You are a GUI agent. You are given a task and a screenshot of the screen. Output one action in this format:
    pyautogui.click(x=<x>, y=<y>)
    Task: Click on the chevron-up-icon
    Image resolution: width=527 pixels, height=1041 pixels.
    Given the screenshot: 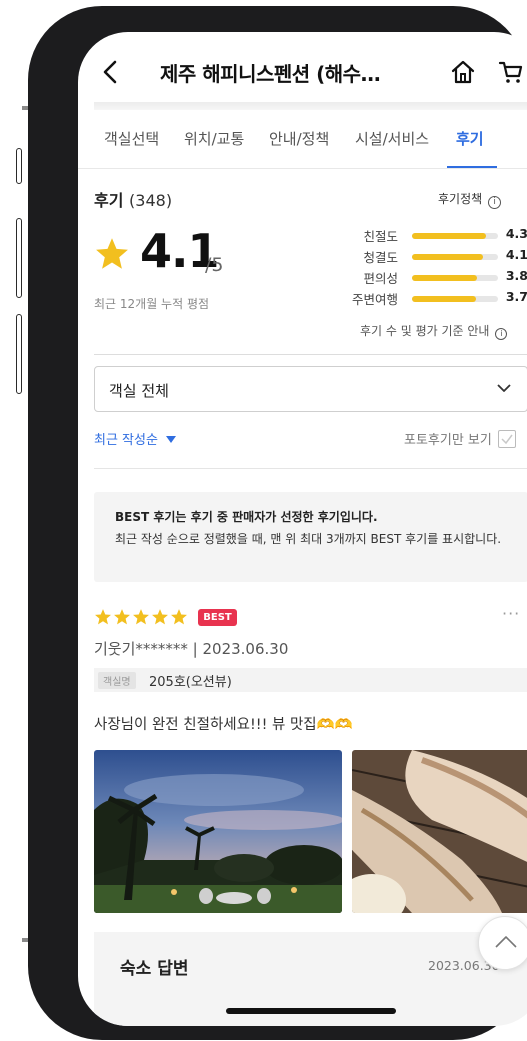 What is the action you would take?
    pyautogui.click(x=506, y=942)
    